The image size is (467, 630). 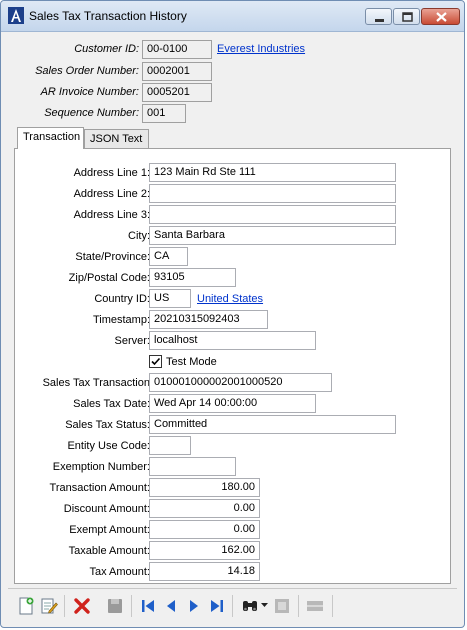 What do you see at coordinates (26, 606) in the screenshot?
I see `new-icon` at bounding box center [26, 606].